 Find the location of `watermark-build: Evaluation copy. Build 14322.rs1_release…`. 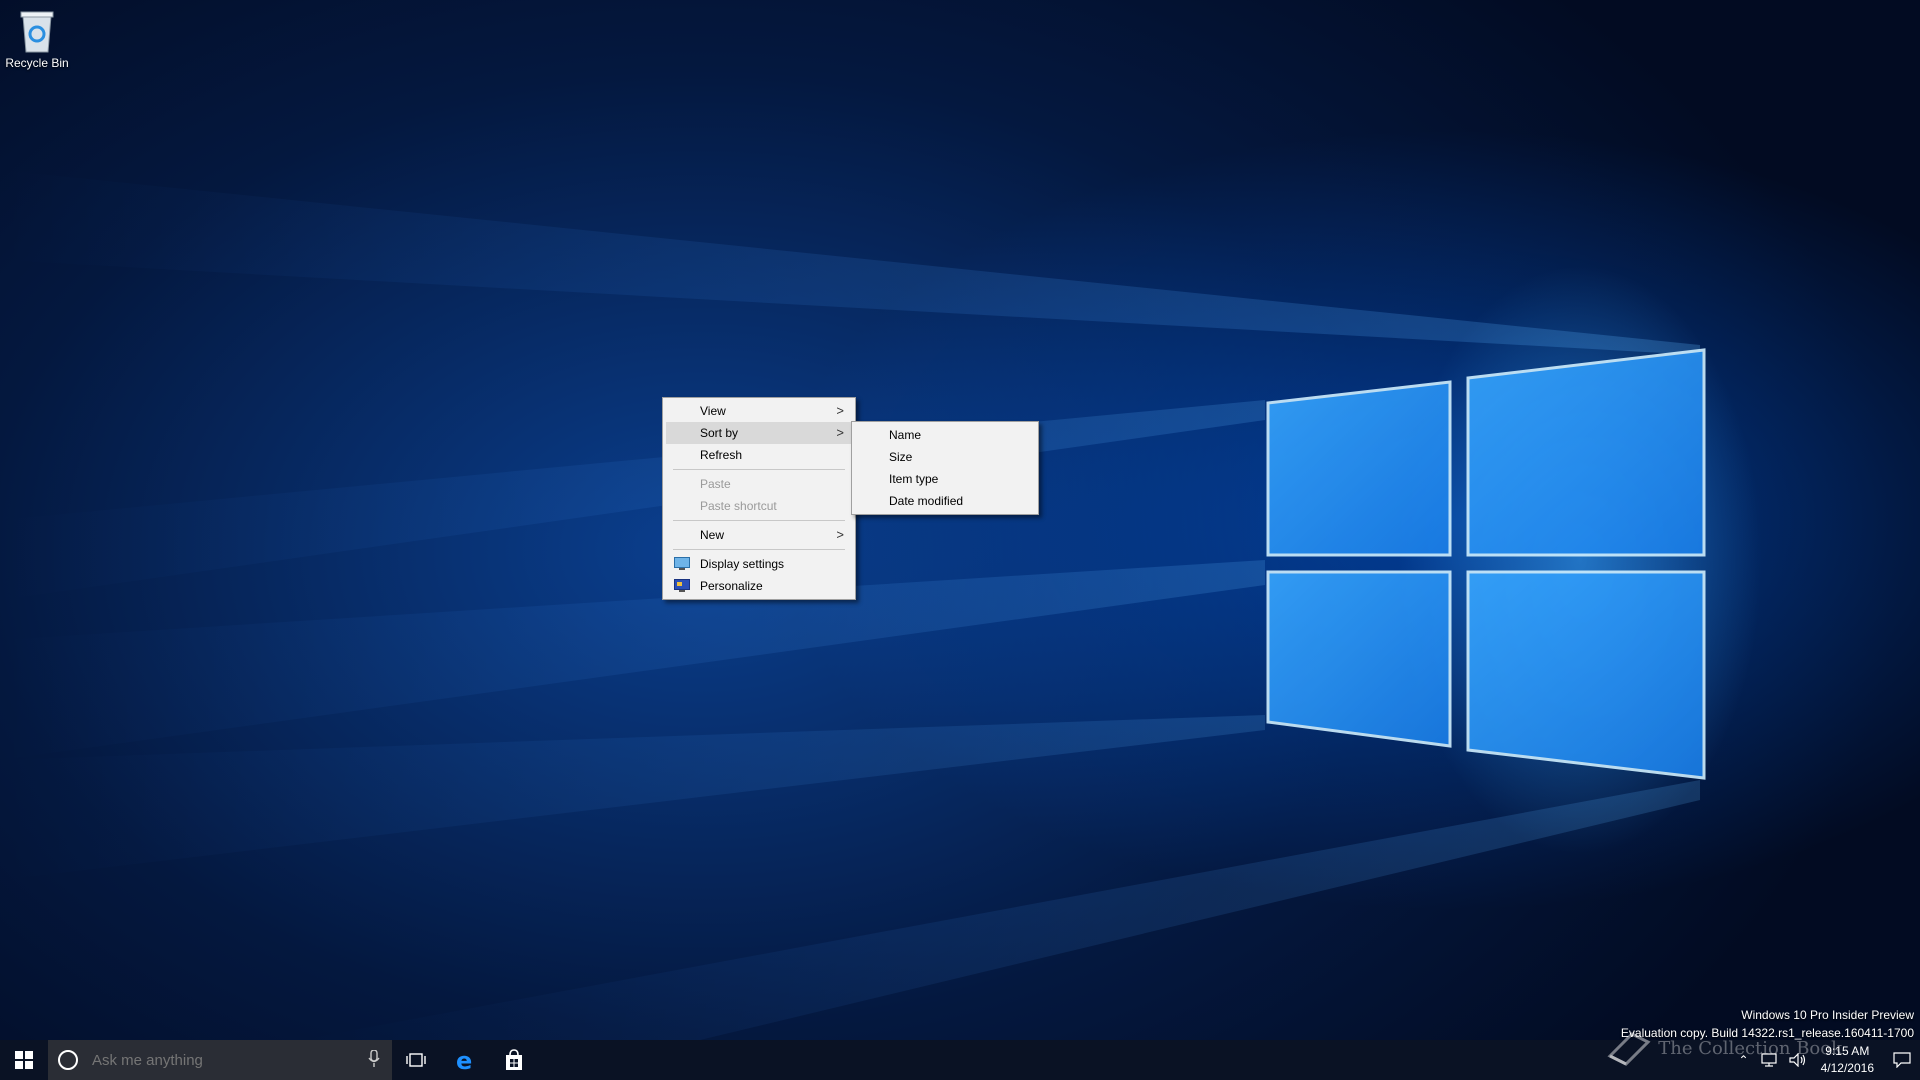

watermark-build: Evaluation copy. Build 14322.rs1_release… is located at coordinates (1767, 1033).